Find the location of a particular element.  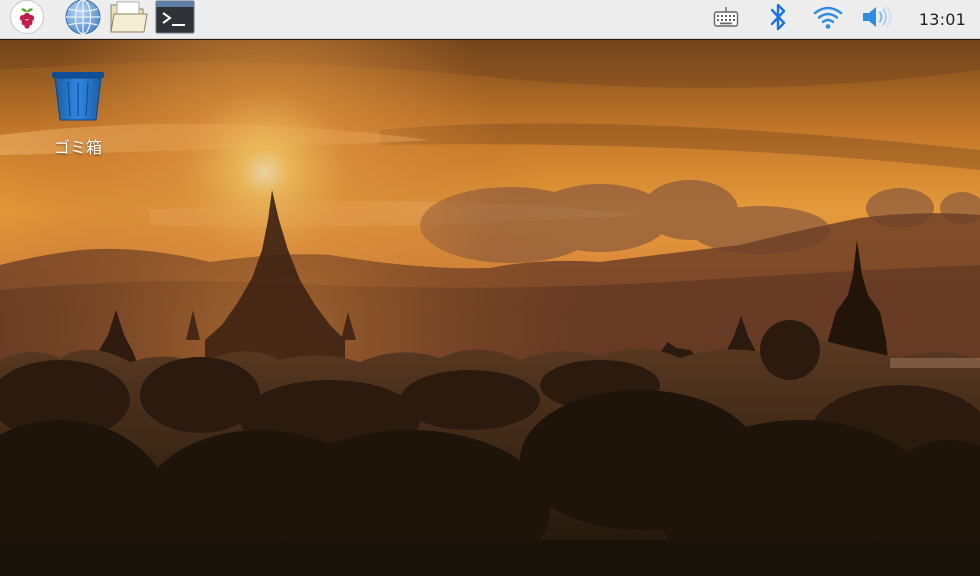

top-panel: 13:01 is located at coordinates (490, 19).